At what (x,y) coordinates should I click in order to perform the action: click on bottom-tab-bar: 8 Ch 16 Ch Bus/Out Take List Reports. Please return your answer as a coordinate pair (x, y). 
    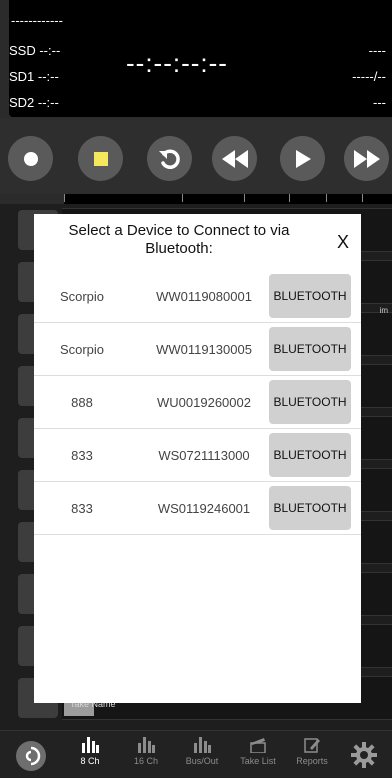
    Looking at the image, I should click on (196, 754).